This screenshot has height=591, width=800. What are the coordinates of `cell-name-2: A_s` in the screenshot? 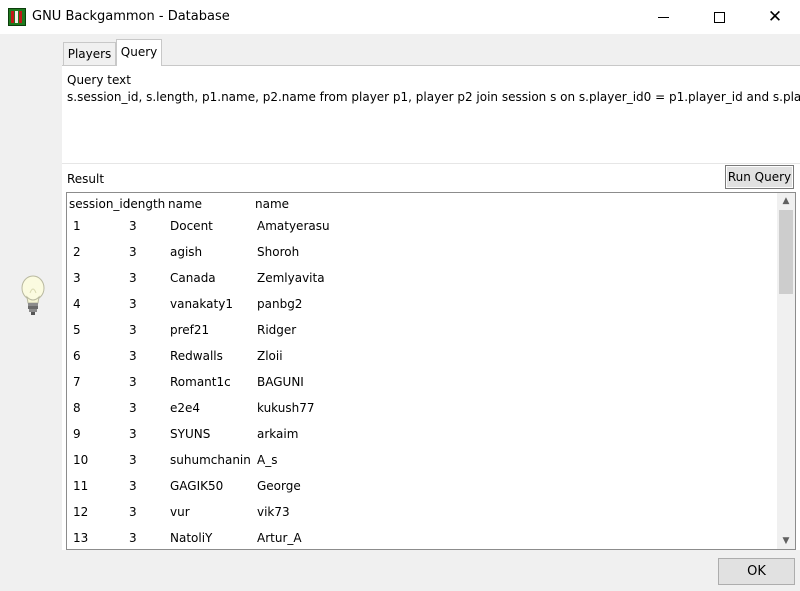 It's located at (267, 460).